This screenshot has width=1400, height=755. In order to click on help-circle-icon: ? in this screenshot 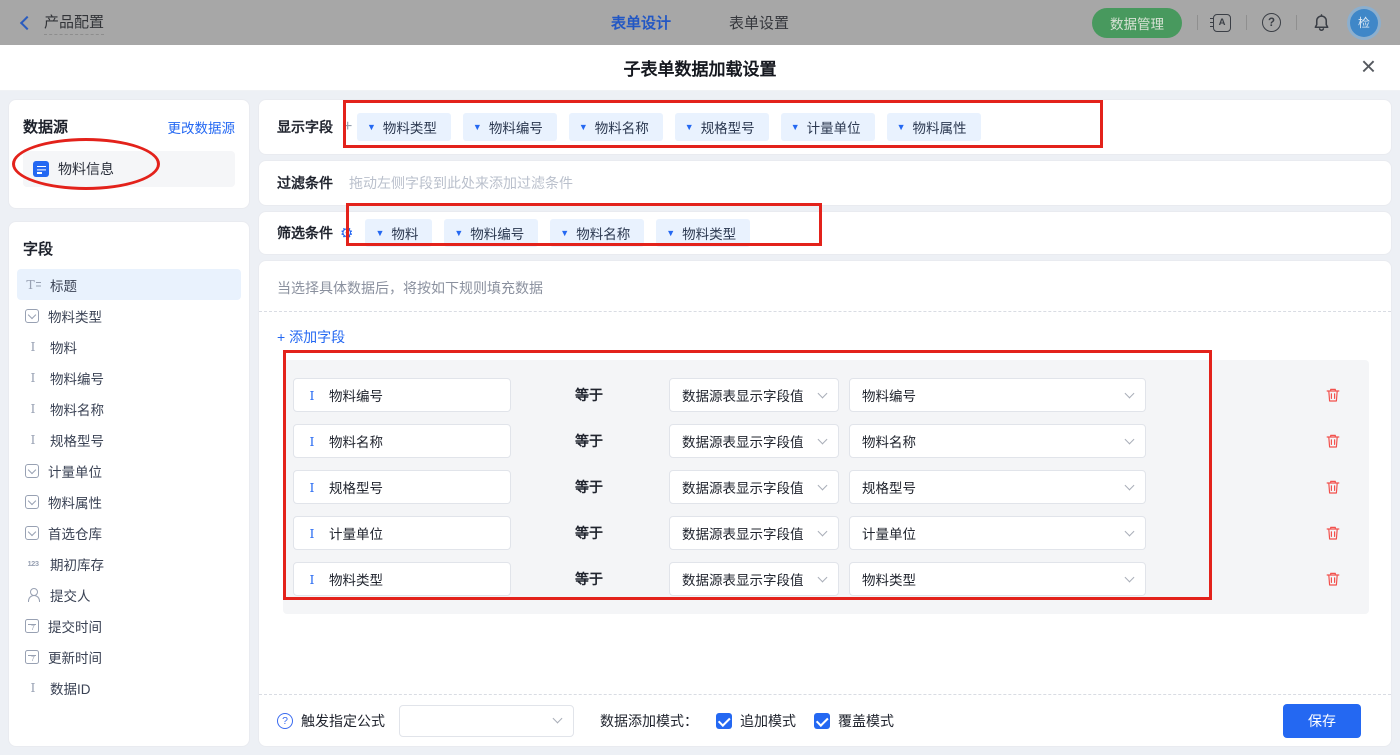, I will do `click(285, 720)`.